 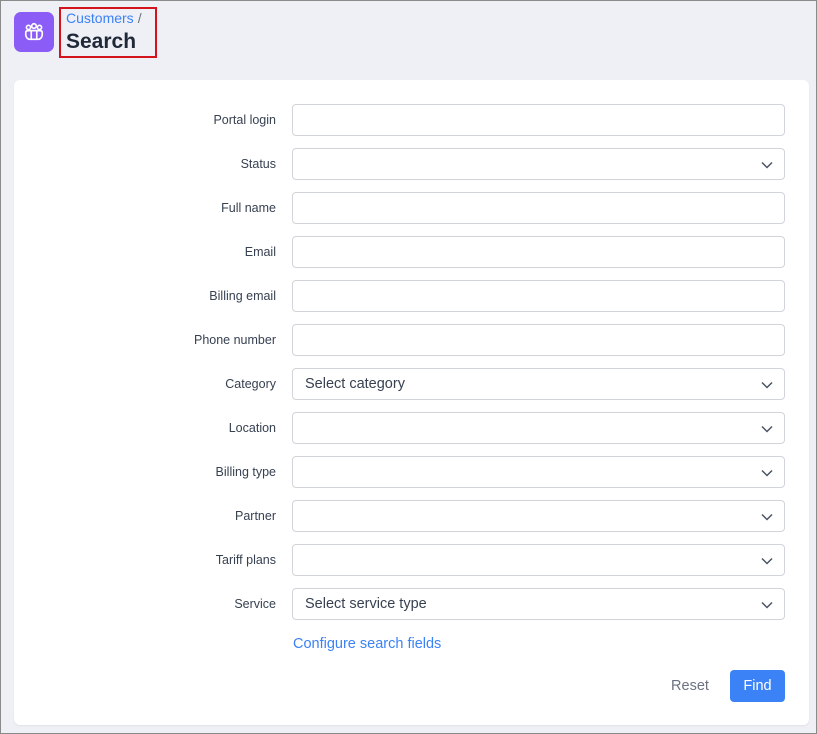 I want to click on form-row-phone-number: Phone number, so click(x=411, y=340).